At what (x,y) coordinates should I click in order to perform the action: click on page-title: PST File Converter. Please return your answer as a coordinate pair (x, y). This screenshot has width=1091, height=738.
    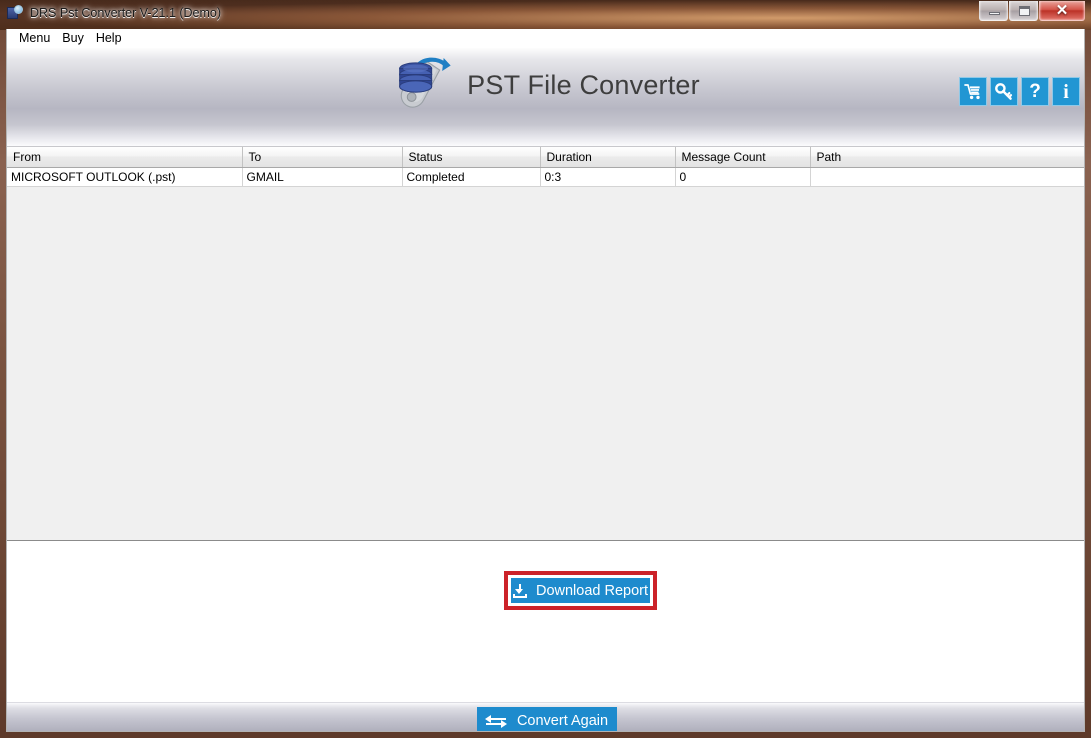
    Looking at the image, I should click on (583, 84).